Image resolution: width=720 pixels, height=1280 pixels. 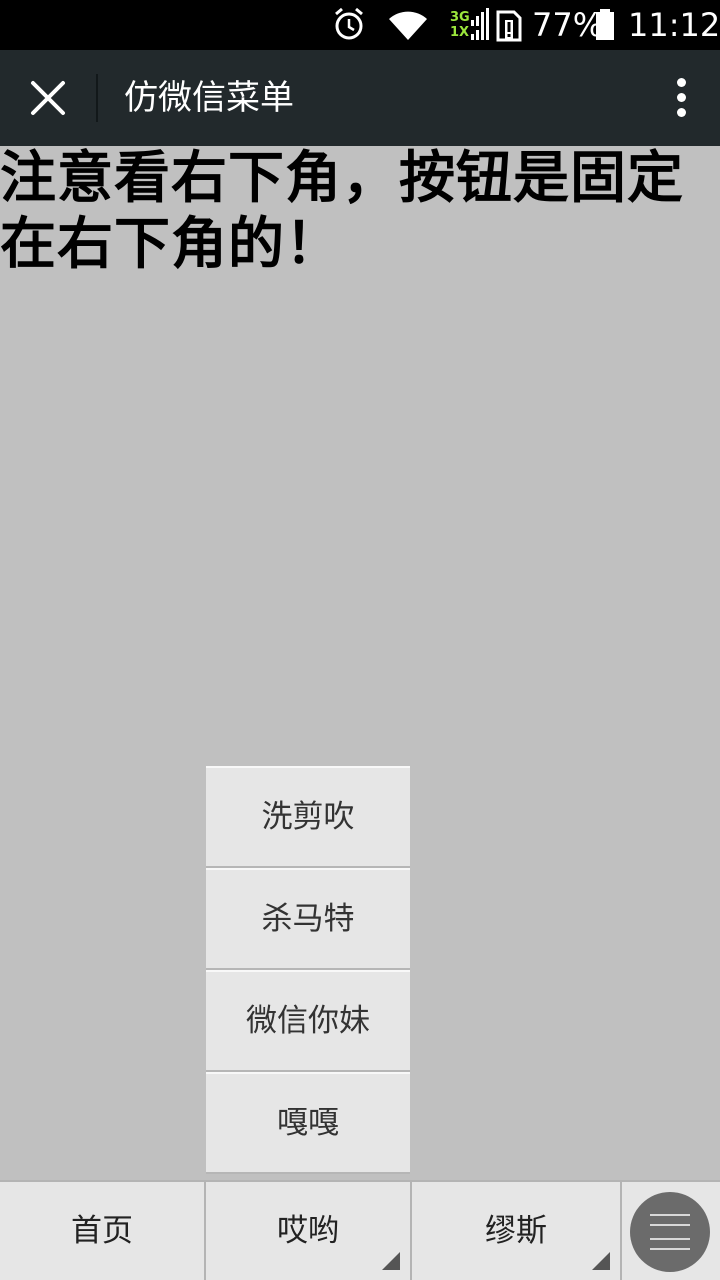 I want to click on title-divider, so click(x=97, y=98).